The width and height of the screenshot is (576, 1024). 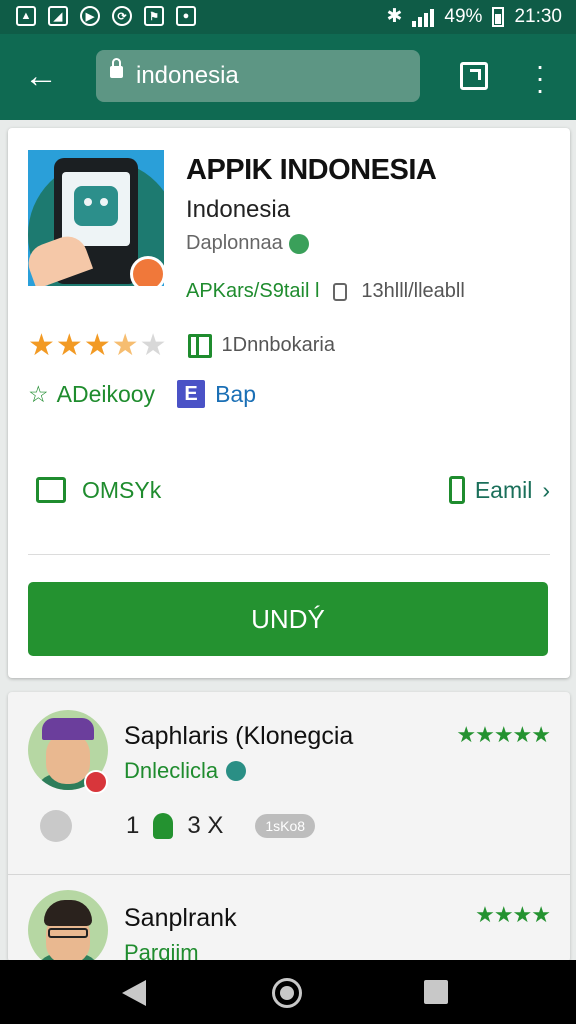 I want to click on avatar, so click(x=68, y=926).